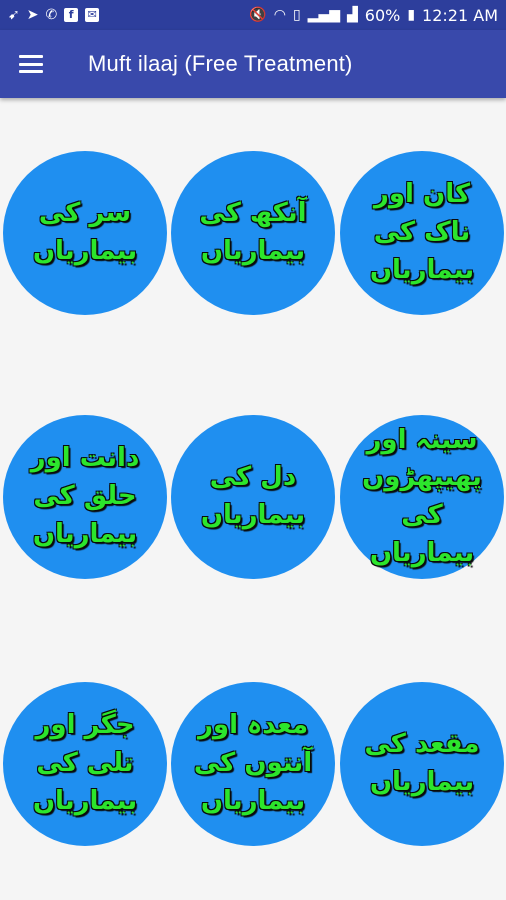 This screenshot has height=900, width=506. I want to click on category-label: آنکھ کی بیماریاں, so click(253, 232).